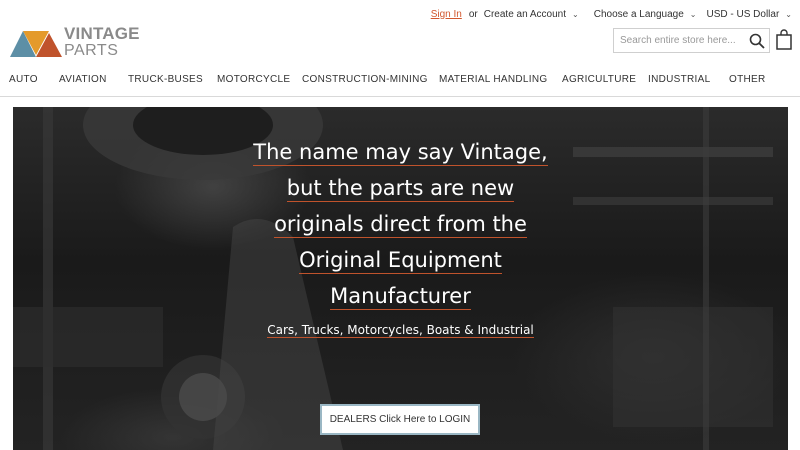  Describe the element at coordinates (400, 261) in the screenshot. I see `hero-headline-line: Original Equipment` at that location.